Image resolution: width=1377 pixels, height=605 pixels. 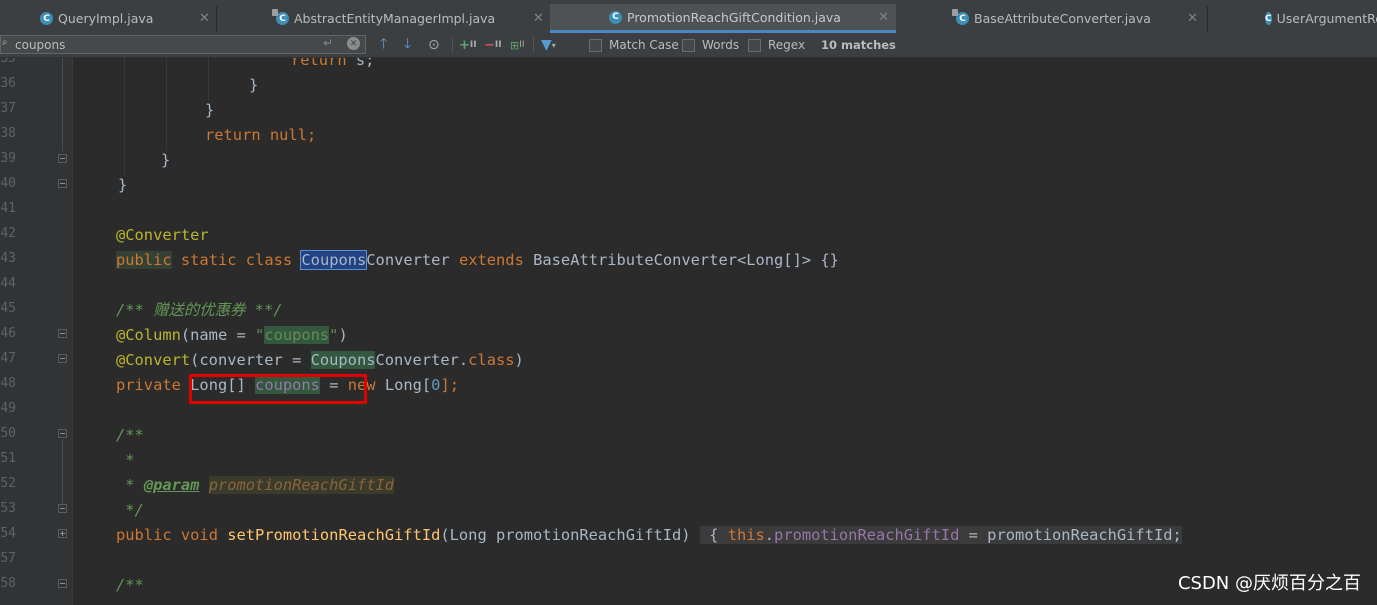 What do you see at coordinates (688, 45) in the screenshot?
I see `words-checkbox` at bounding box center [688, 45].